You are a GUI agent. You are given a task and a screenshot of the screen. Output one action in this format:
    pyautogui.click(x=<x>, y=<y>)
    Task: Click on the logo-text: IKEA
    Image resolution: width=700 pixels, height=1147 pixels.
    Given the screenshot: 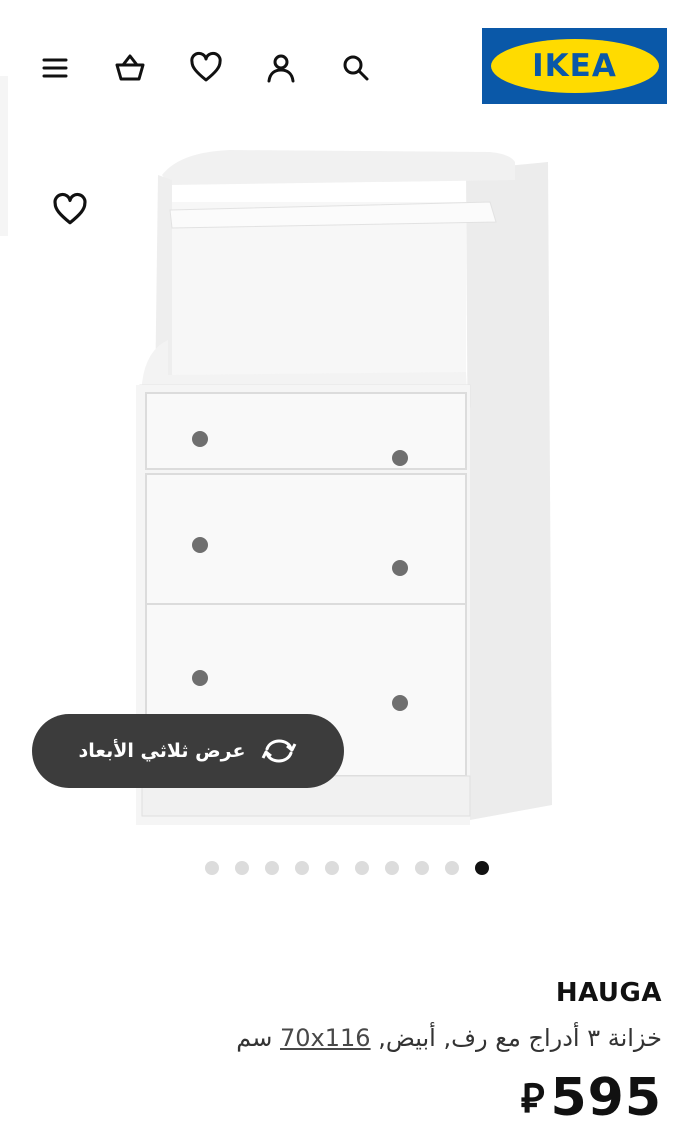 What is the action you would take?
    pyautogui.click(x=574, y=66)
    